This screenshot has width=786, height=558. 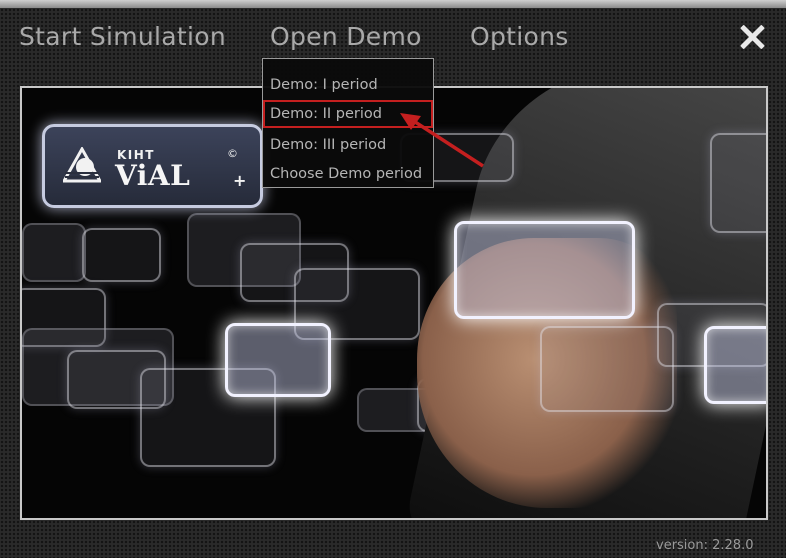 What do you see at coordinates (153, 175) in the screenshot?
I see `logo-vial-text: ViAL` at bounding box center [153, 175].